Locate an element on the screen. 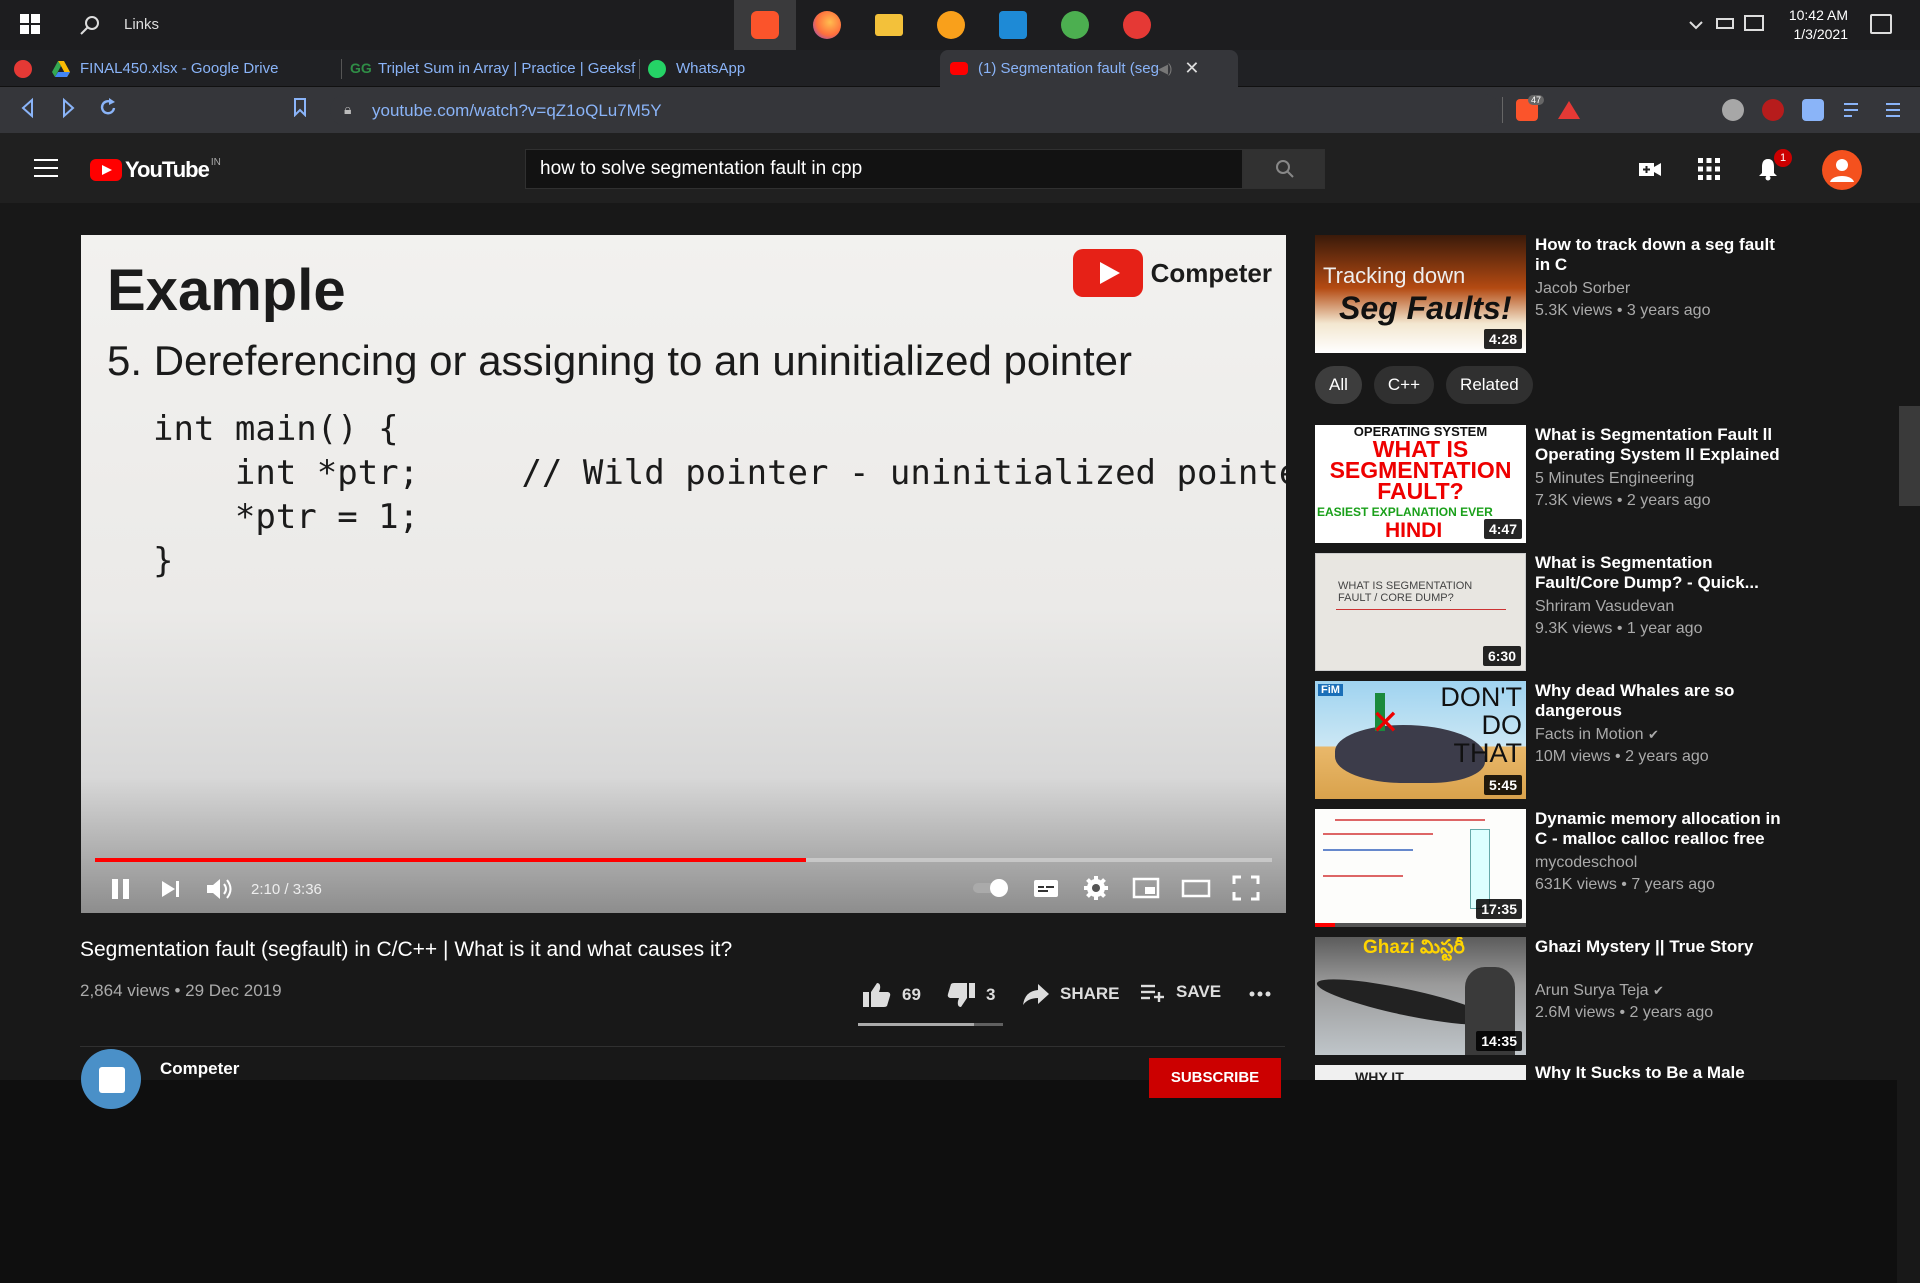 The width and height of the screenshot is (1920, 1283). recommendation-channel: mycodeschool is located at coordinates (1586, 863).